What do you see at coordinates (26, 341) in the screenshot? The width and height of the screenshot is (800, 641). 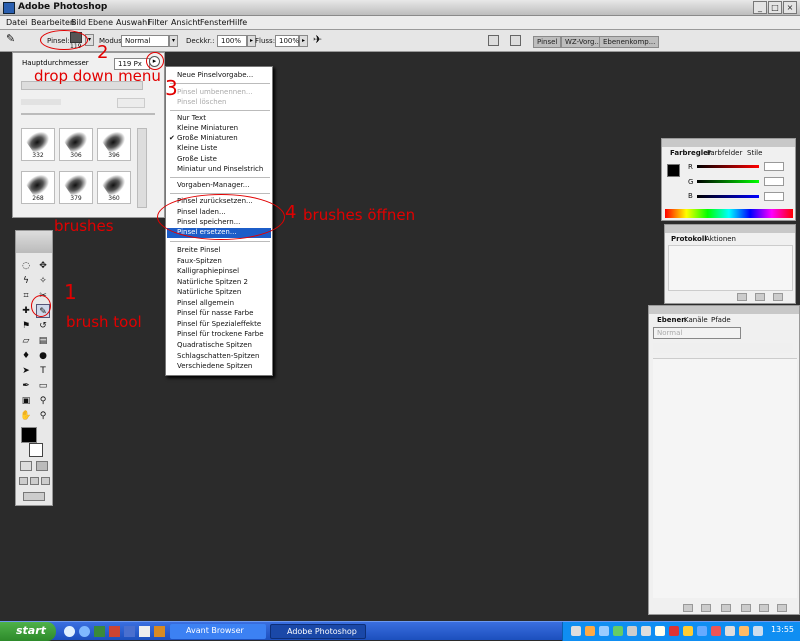 I see `eraser-icon: ▱` at bounding box center [26, 341].